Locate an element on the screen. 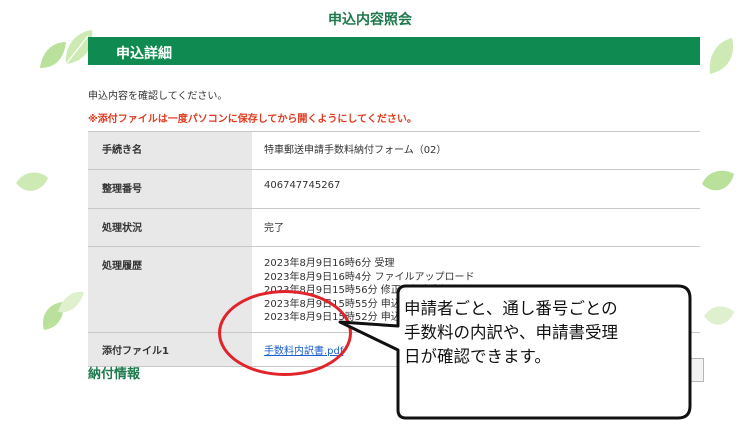  section-title: 申込詳細 is located at coordinates (144, 54).